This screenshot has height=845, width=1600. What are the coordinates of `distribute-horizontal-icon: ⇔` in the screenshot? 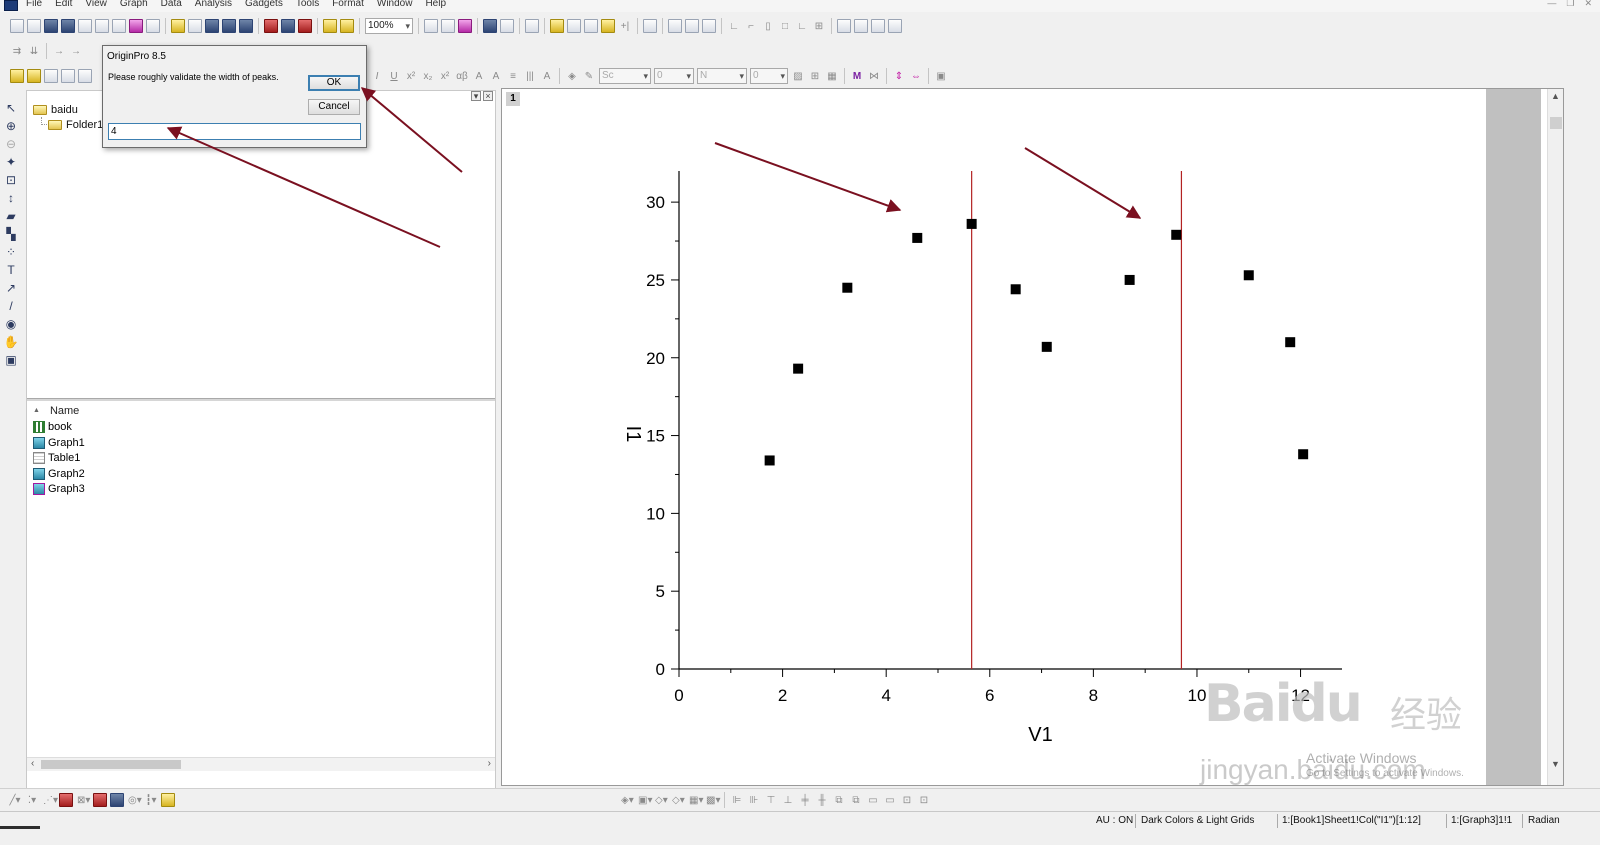 It's located at (916, 76).